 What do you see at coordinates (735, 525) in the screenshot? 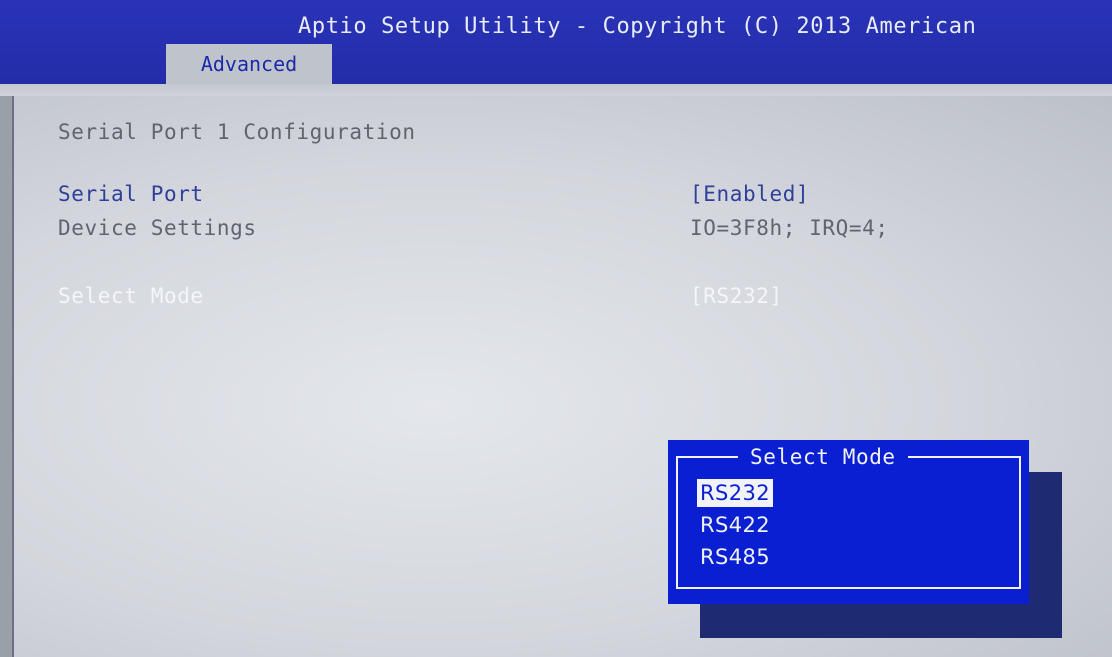
I see `popup-option-rs422: RS422` at bounding box center [735, 525].